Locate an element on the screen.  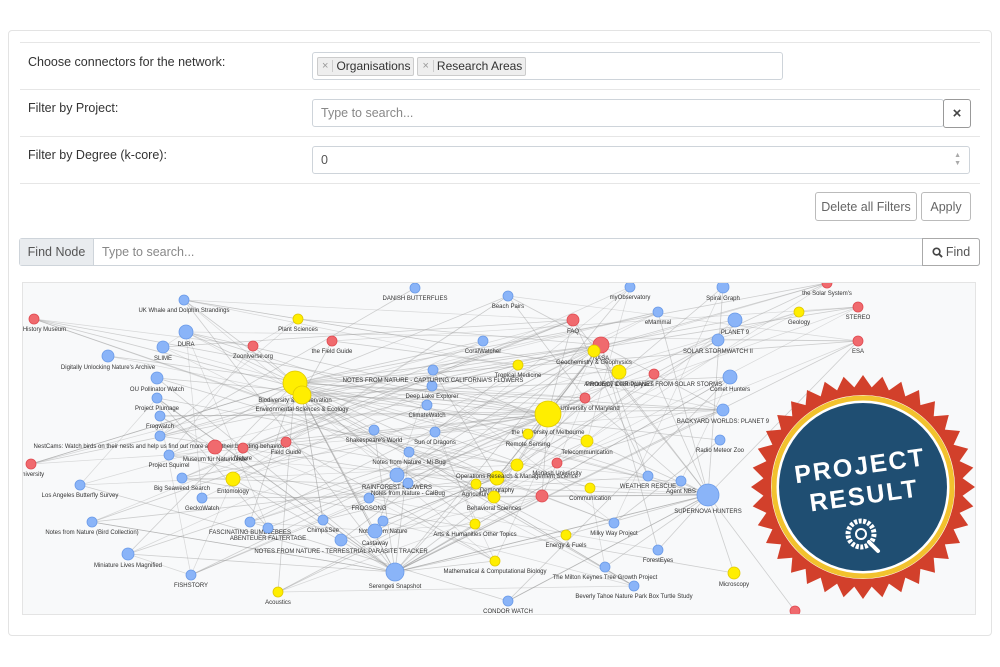
connector-tag: × Research Areas is located at coordinates (472, 66).